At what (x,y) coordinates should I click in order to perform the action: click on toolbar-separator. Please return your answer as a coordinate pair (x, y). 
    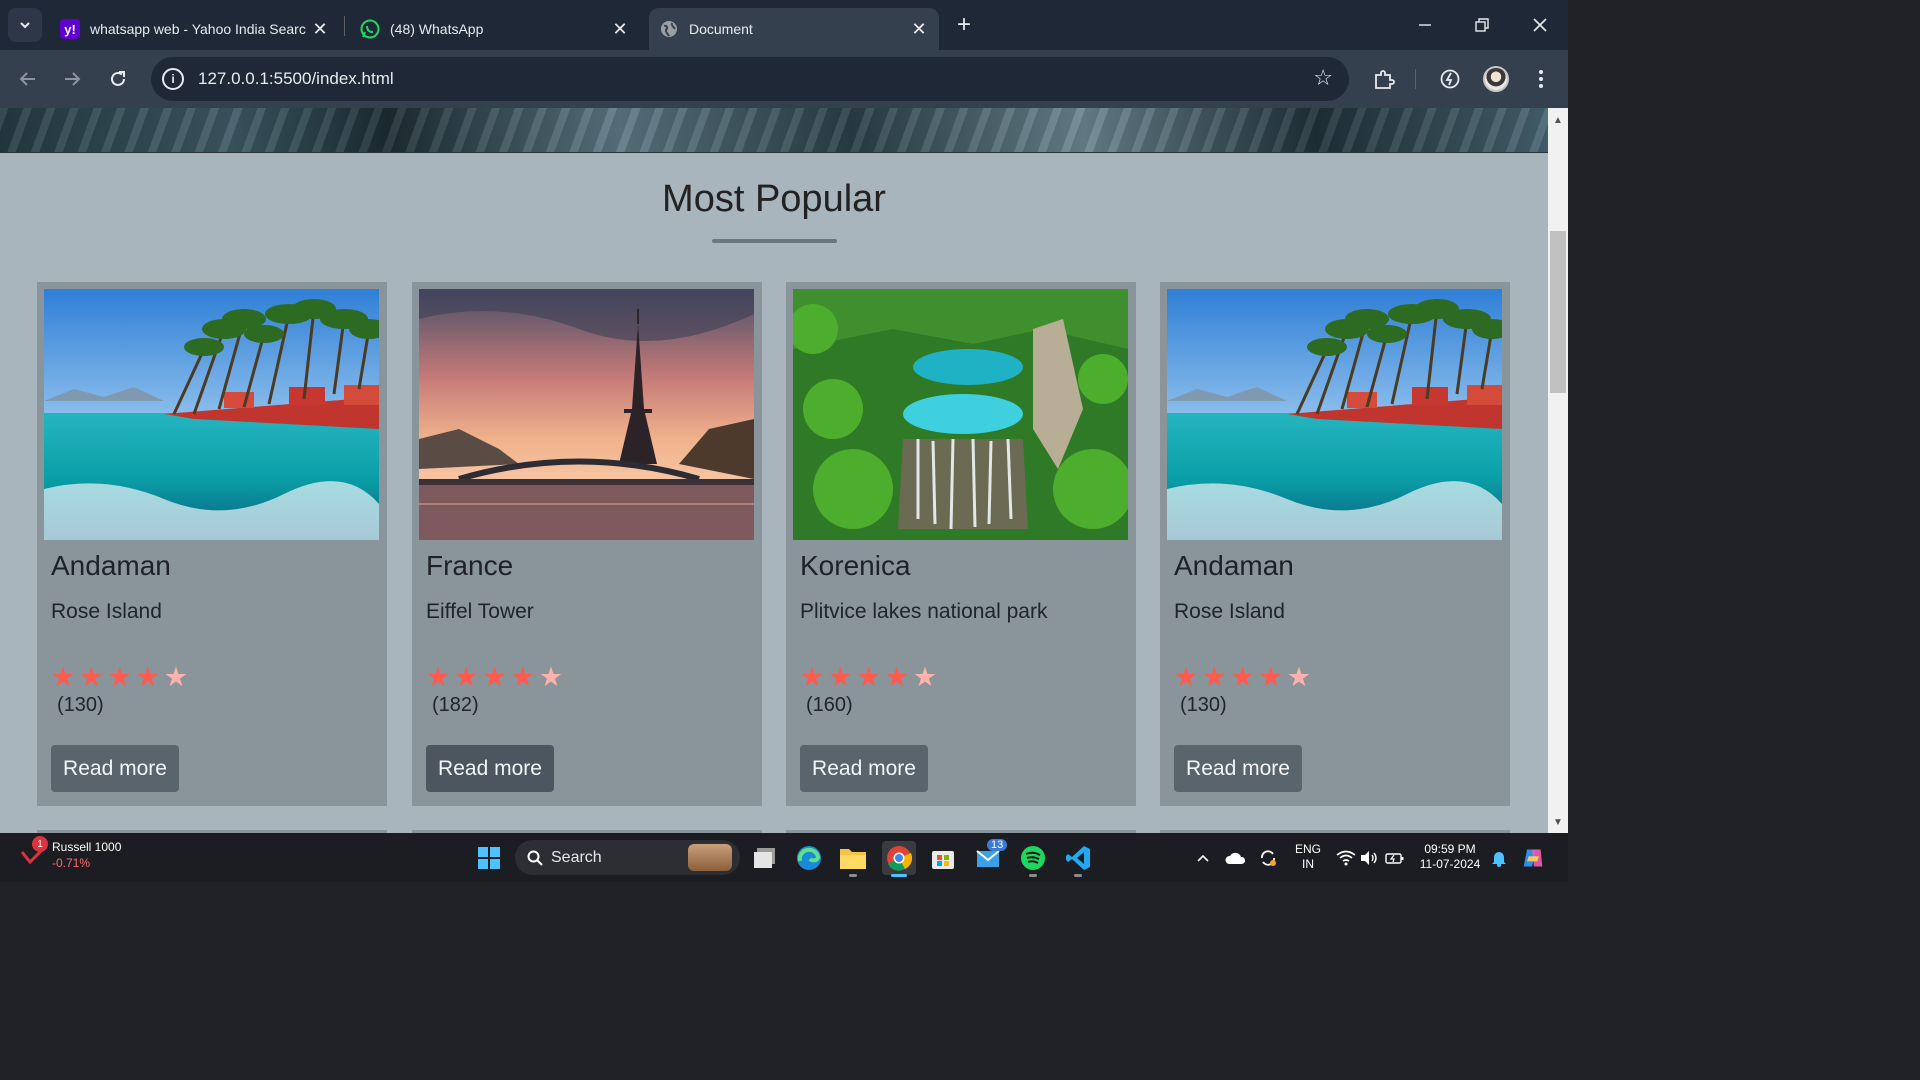
    Looking at the image, I should click on (1415, 79).